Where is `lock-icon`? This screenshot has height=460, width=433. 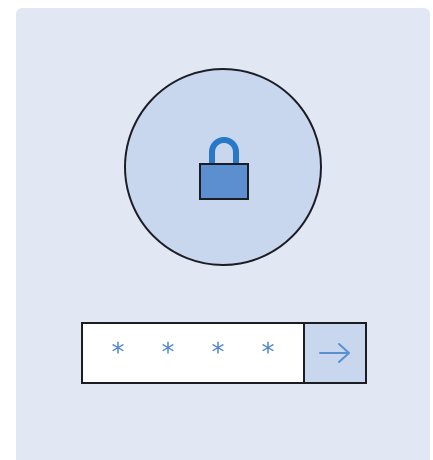 lock-icon is located at coordinates (224, 168).